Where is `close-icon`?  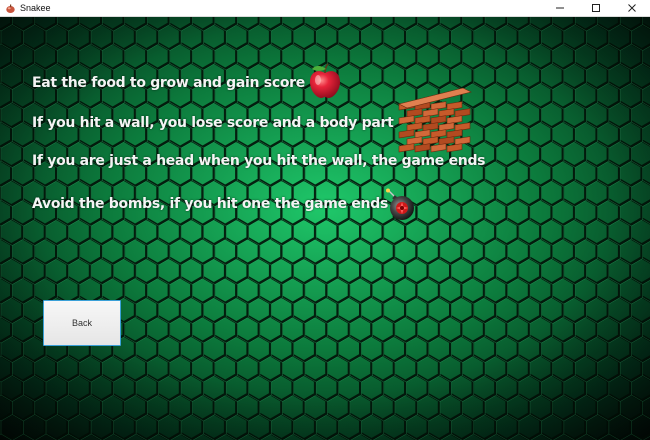 close-icon is located at coordinates (632, 9).